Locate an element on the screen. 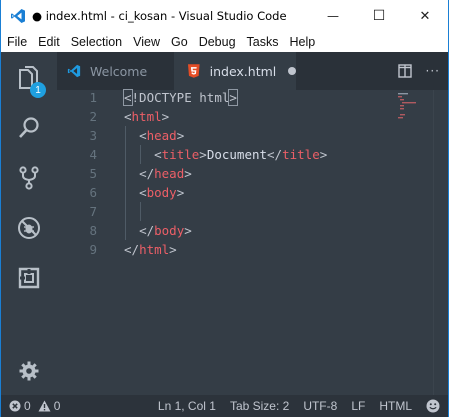 The width and height of the screenshot is (449, 417). menu-help: Help is located at coordinates (302, 42).